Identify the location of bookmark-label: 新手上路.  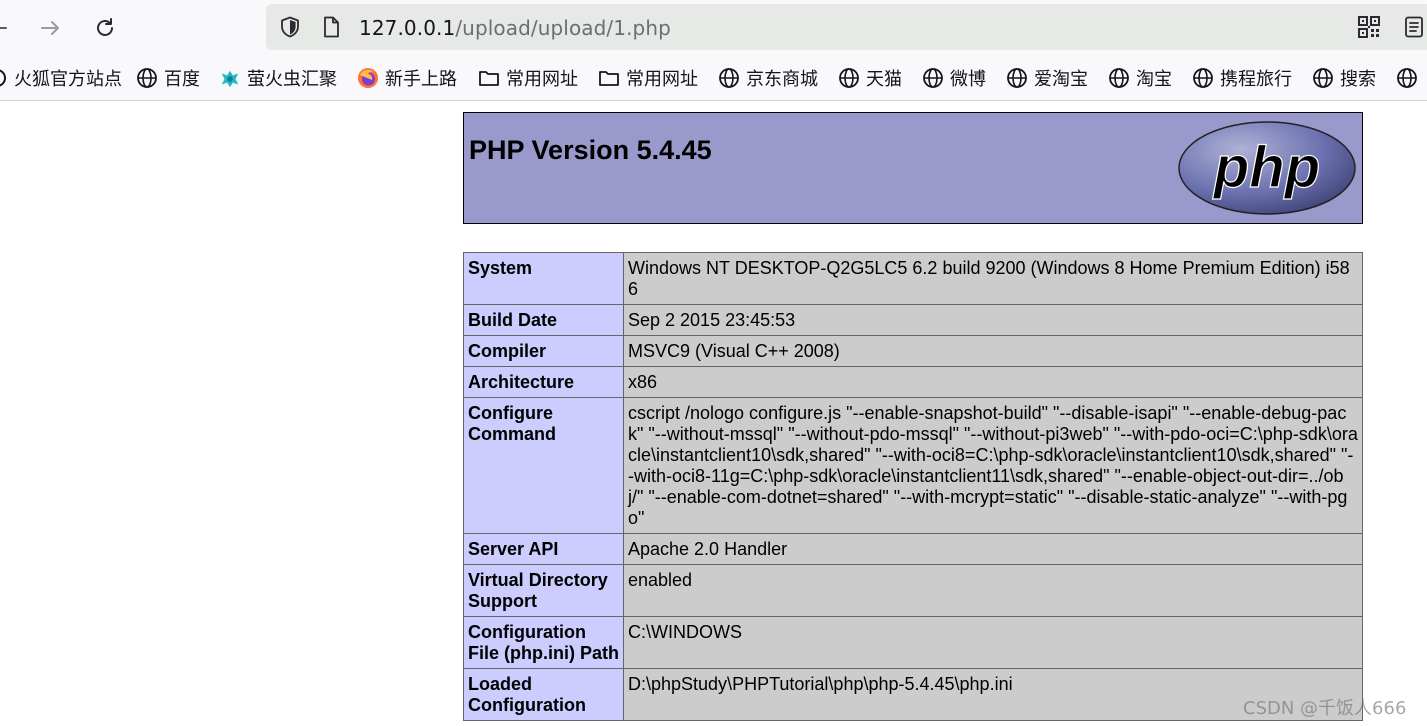
(421, 79).